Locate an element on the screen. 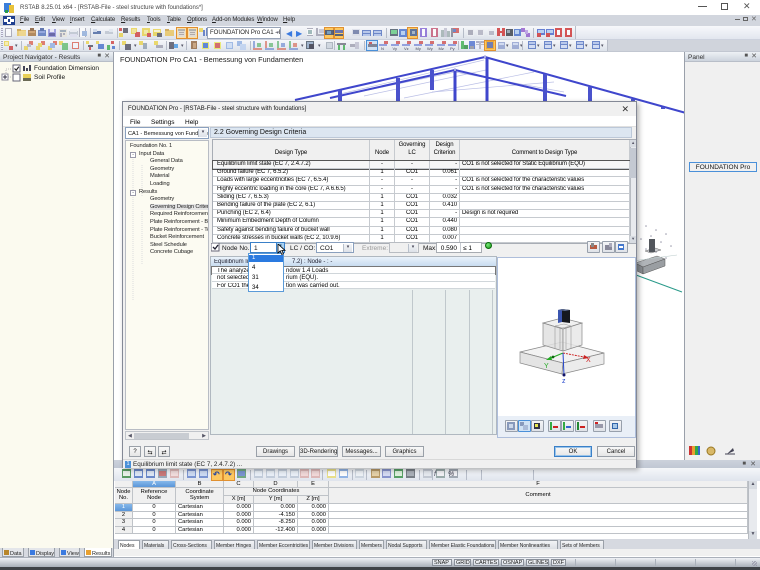  svg-text: X is located at coordinates (588, 360).